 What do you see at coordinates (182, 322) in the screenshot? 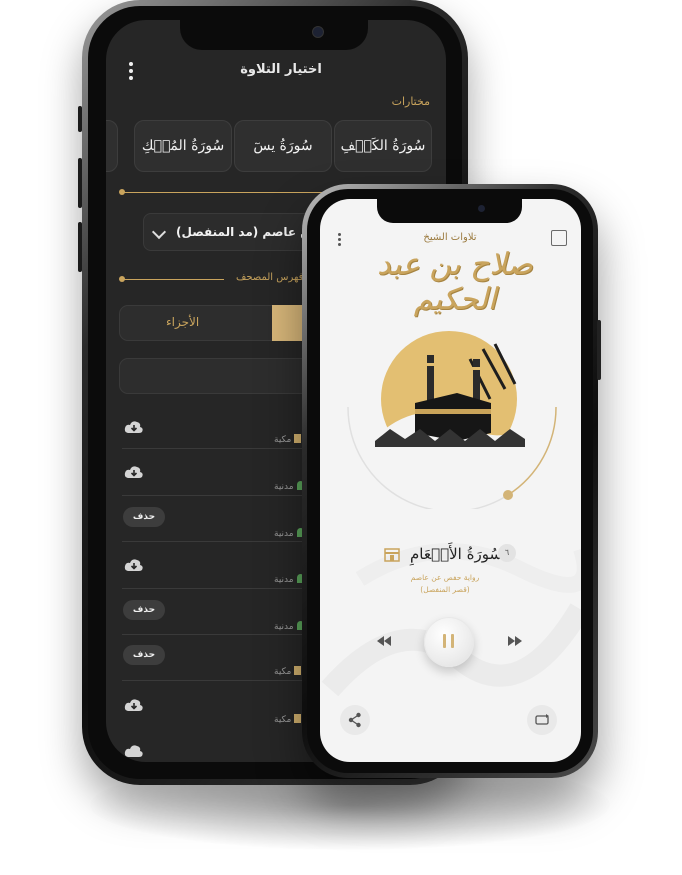
I see `tab-parts: الأجزاء` at bounding box center [182, 322].